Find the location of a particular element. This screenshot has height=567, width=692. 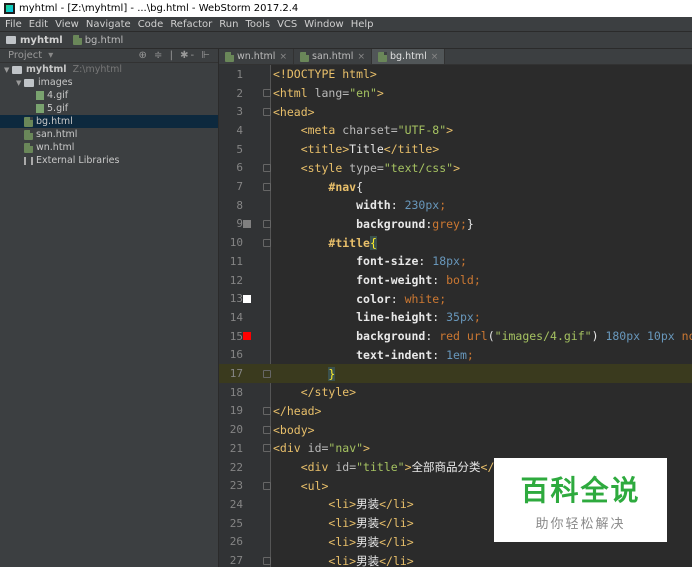

menu-item-help: Help is located at coordinates (362, 24).